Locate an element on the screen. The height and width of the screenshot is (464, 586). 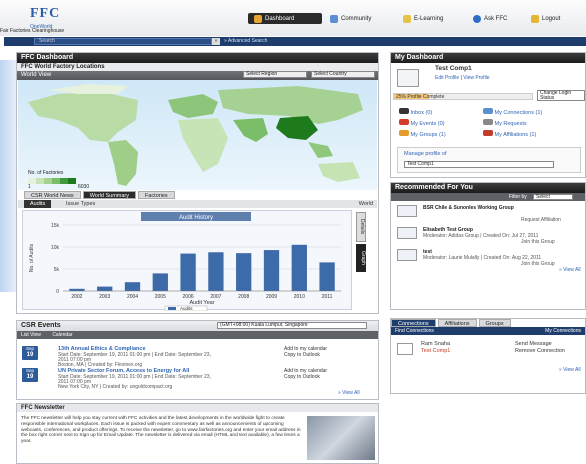
inbox-link: Inbox (0) is located at coordinates (422, 113).